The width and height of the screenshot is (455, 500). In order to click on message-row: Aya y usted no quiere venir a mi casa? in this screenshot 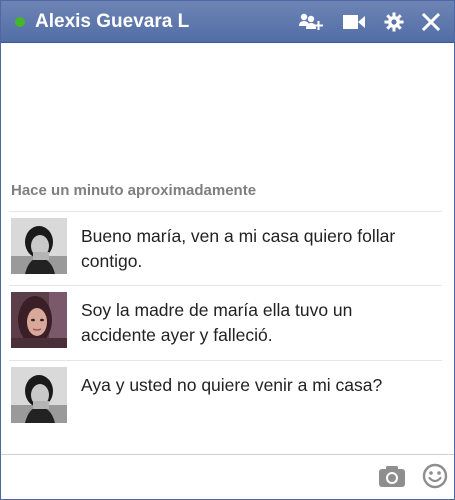, I will do `click(226, 400)`.